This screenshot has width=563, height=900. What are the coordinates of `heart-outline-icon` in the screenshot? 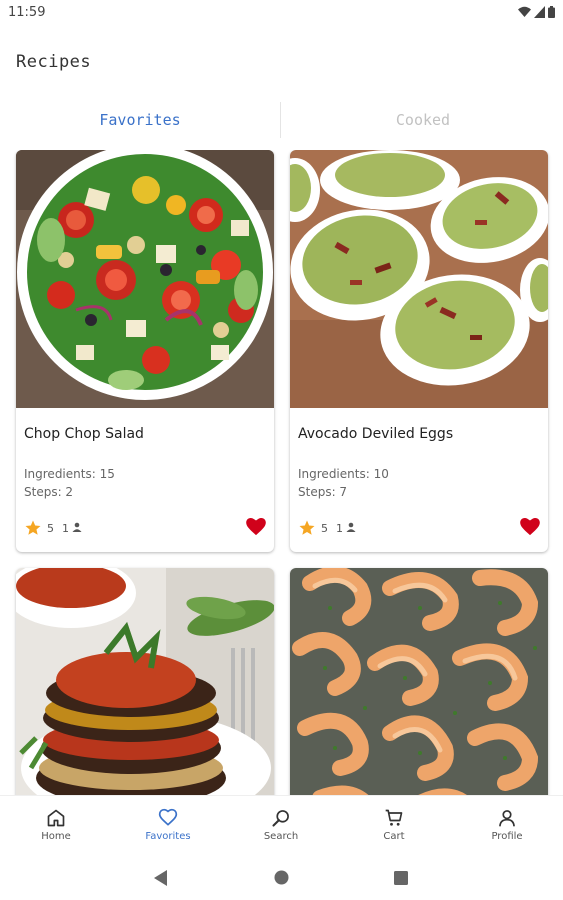 It's located at (168, 817).